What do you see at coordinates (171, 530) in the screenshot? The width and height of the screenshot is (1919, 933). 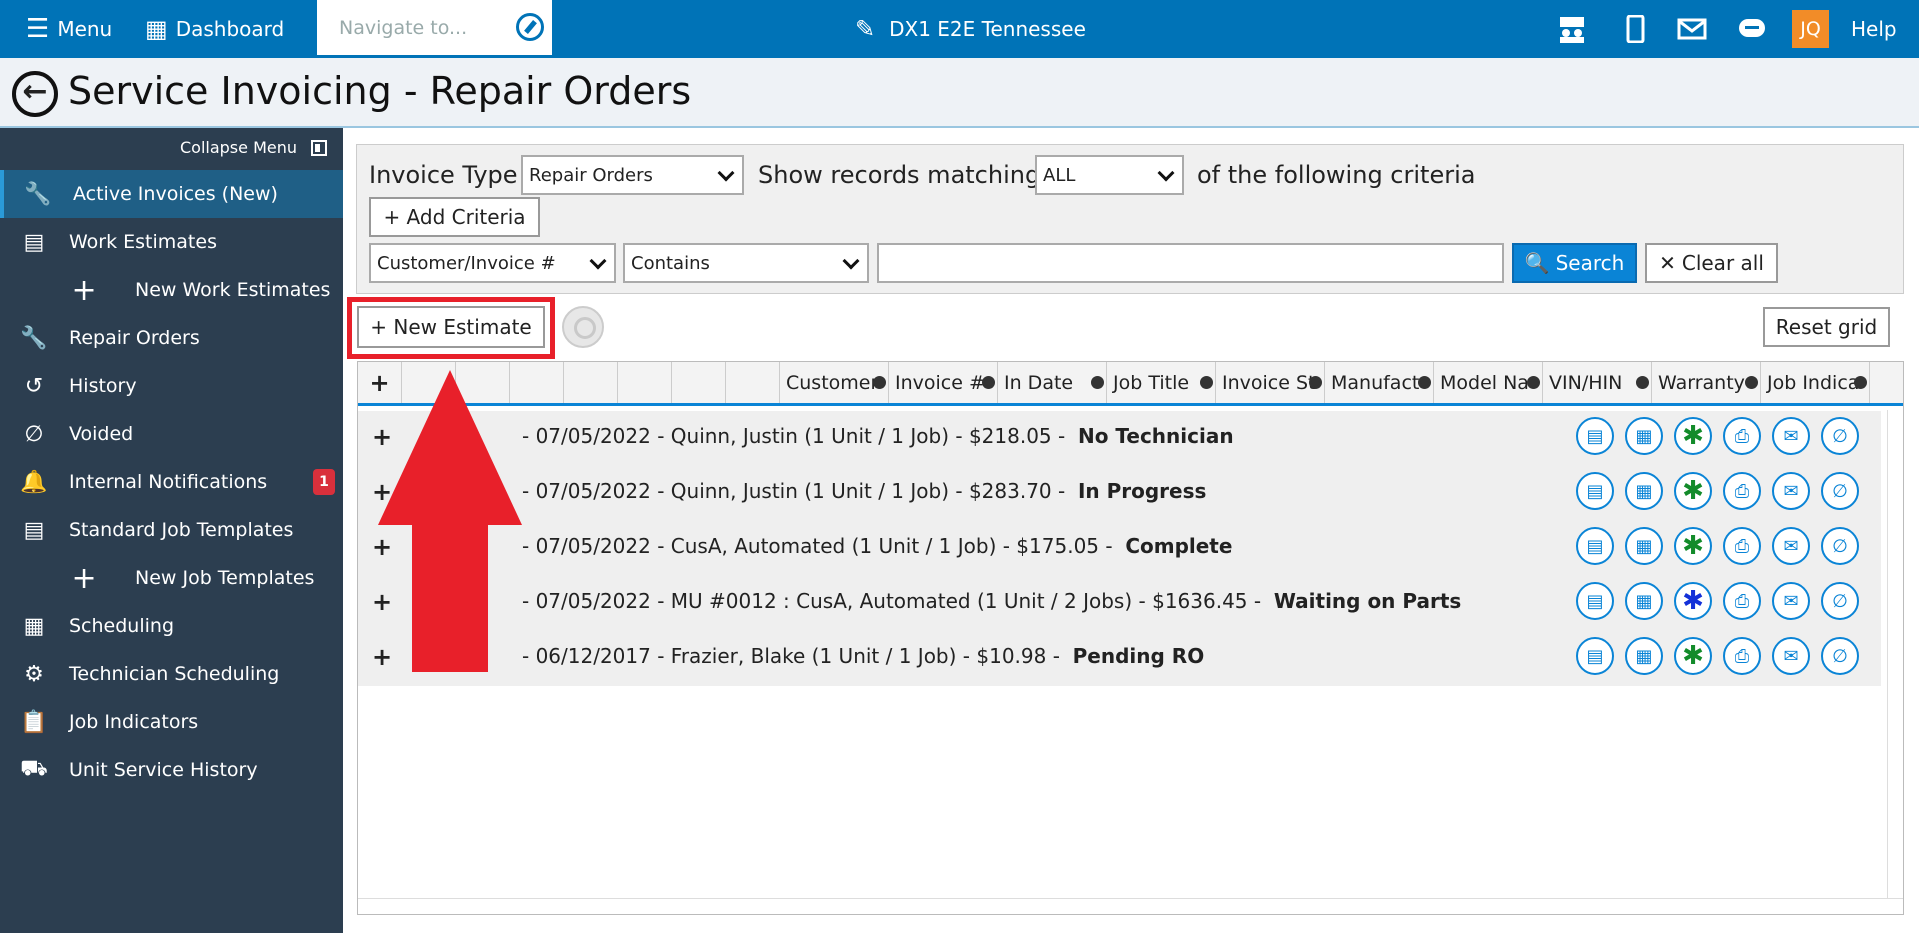 I see `sidebar-item-standard-job-templates: ▤ Standard Job Templates` at bounding box center [171, 530].